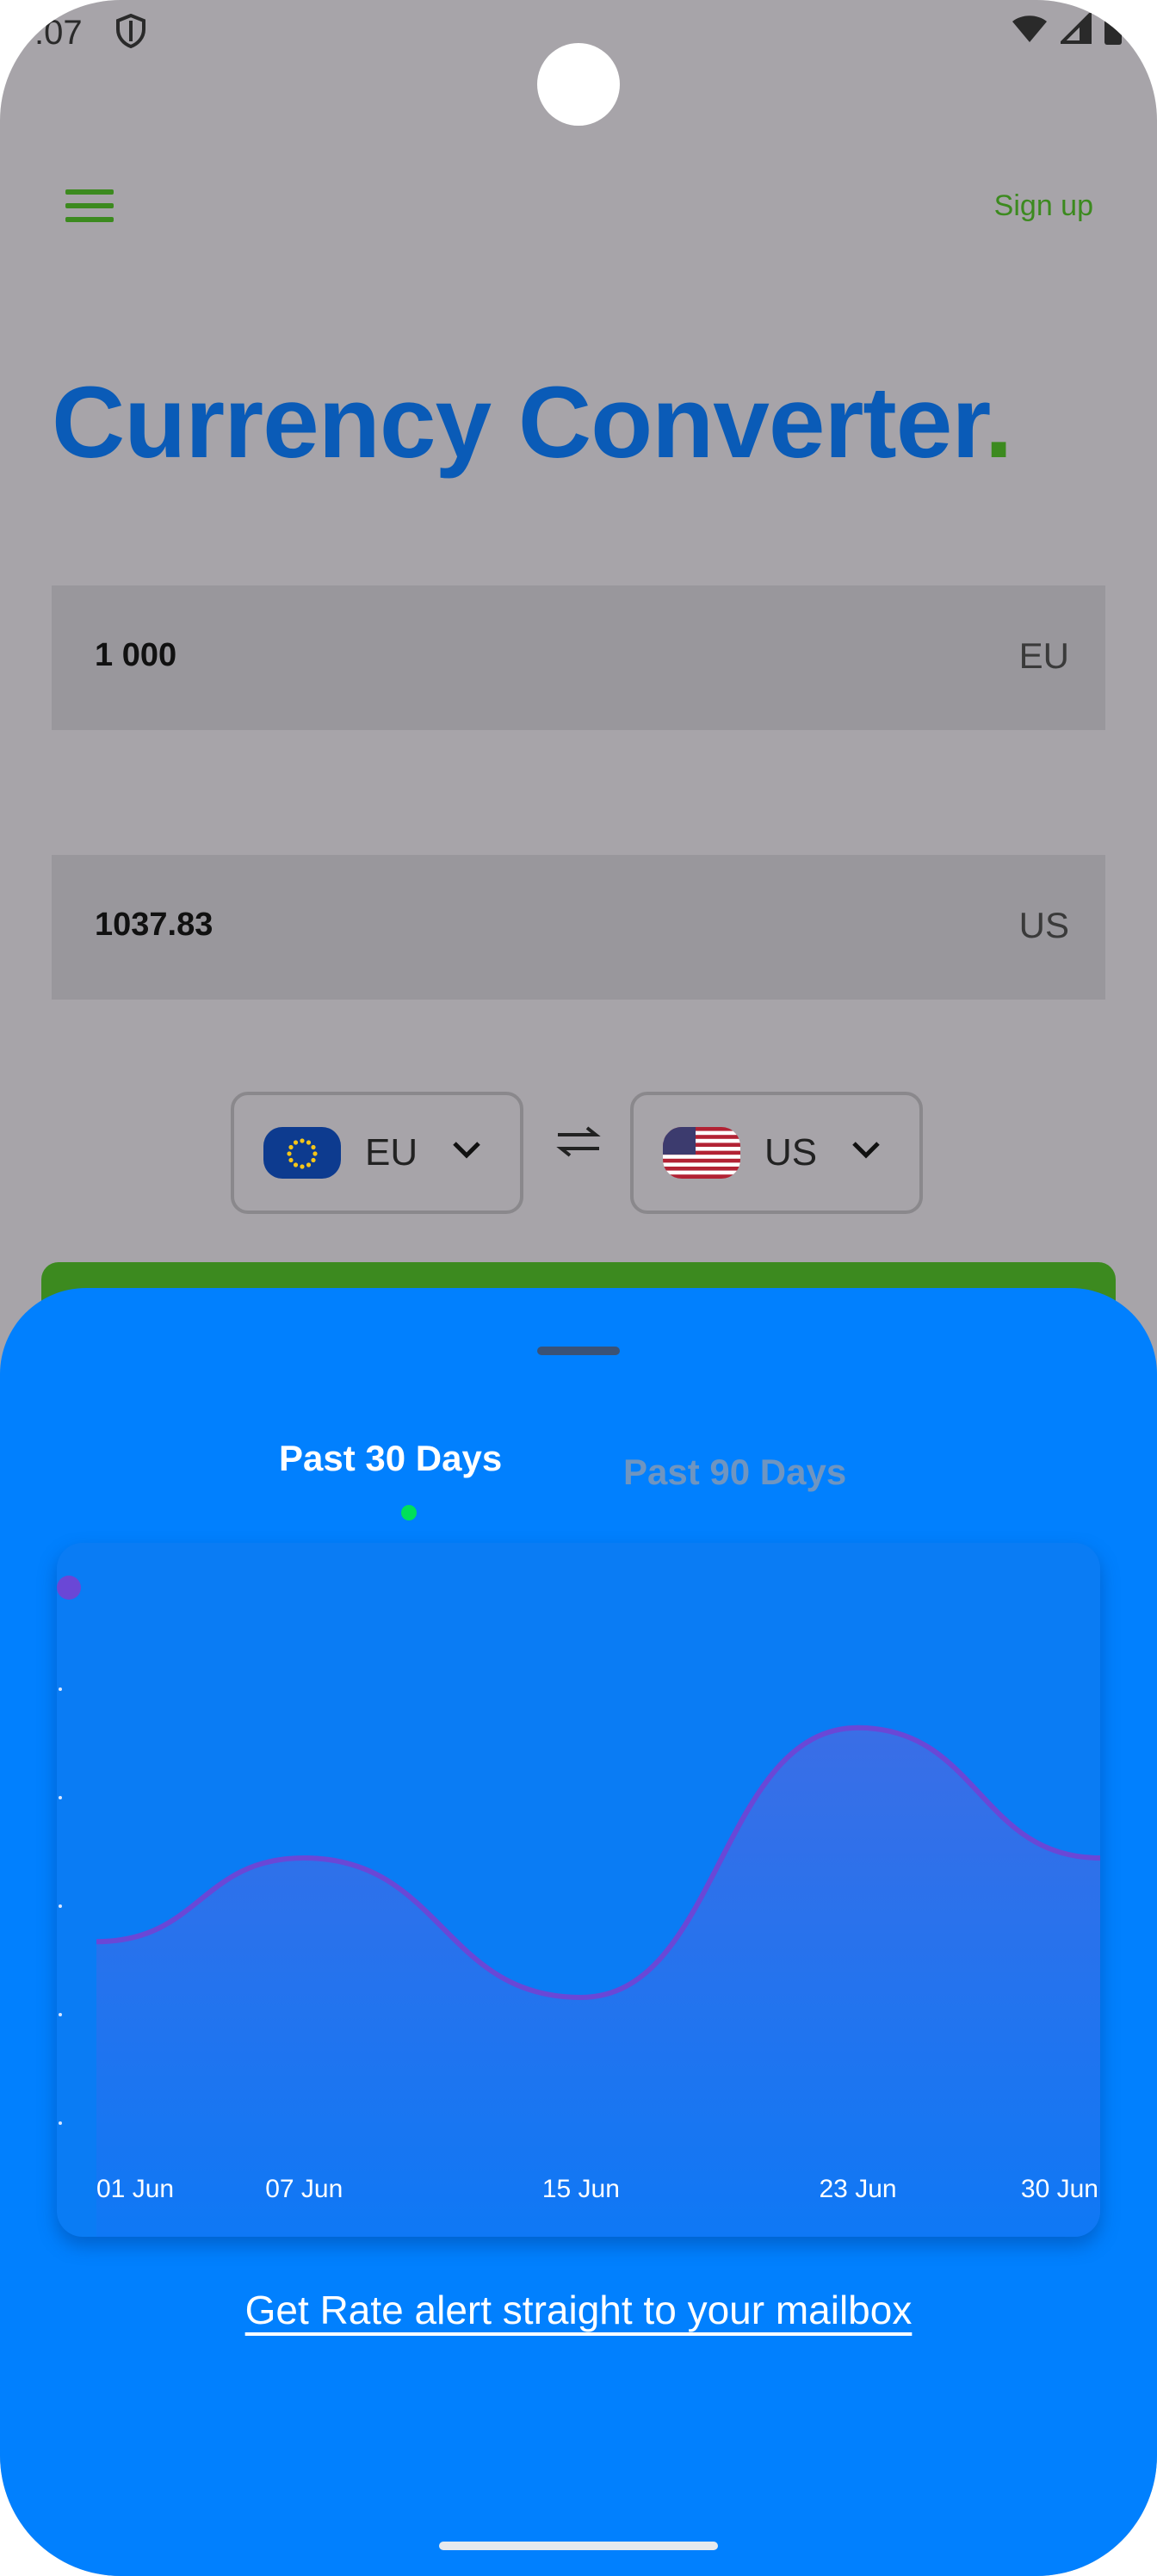  What do you see at coordinates (409, 1513) in the screenshot?
I see `active-tab-indicator` at bounding box center [409, 1513].